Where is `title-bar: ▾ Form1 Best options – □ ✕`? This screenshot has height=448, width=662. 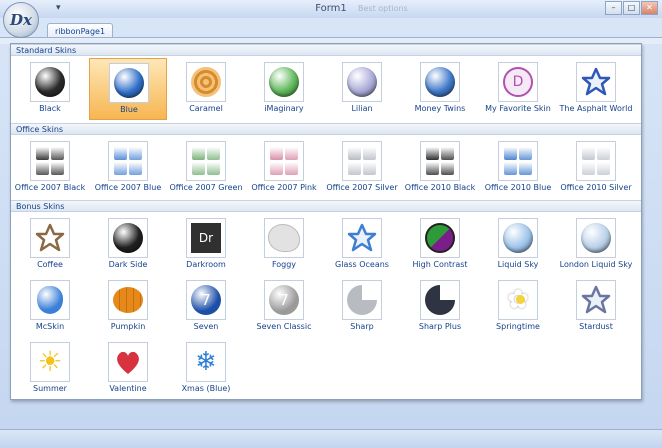 title-bar: ▾ Form1 Best options – □ ✕ is located at coordinates (331, 9).